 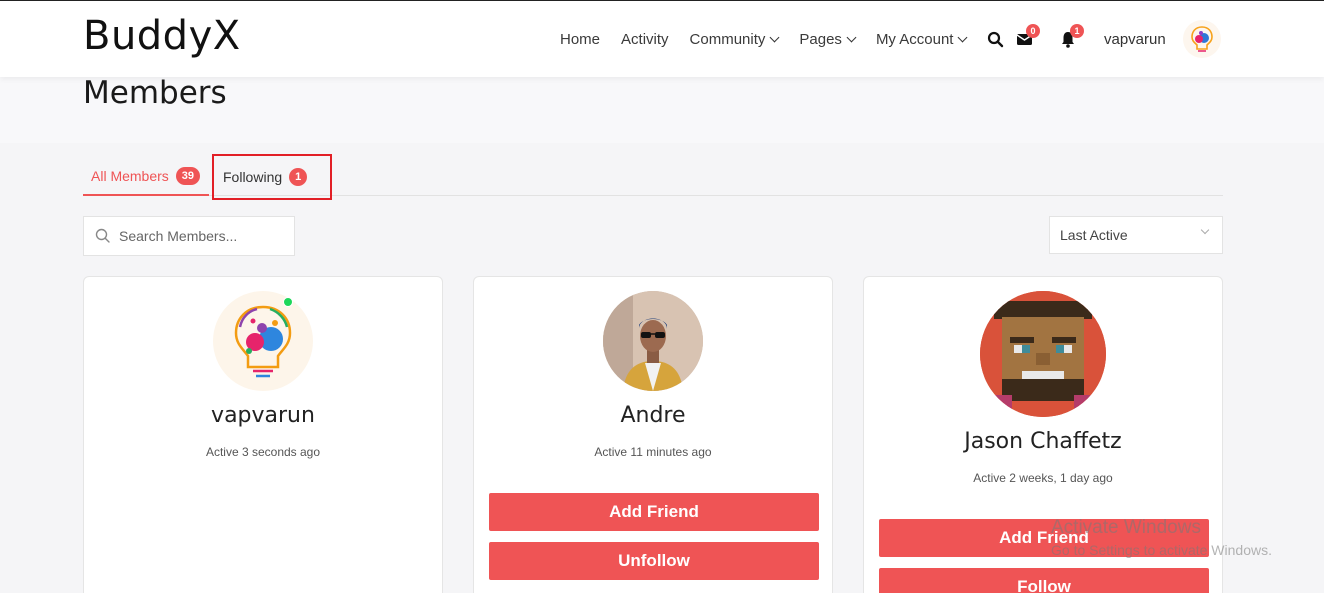 I want to click on member-last-active: Active 3 seconds ago, so click(x=263, y=452).